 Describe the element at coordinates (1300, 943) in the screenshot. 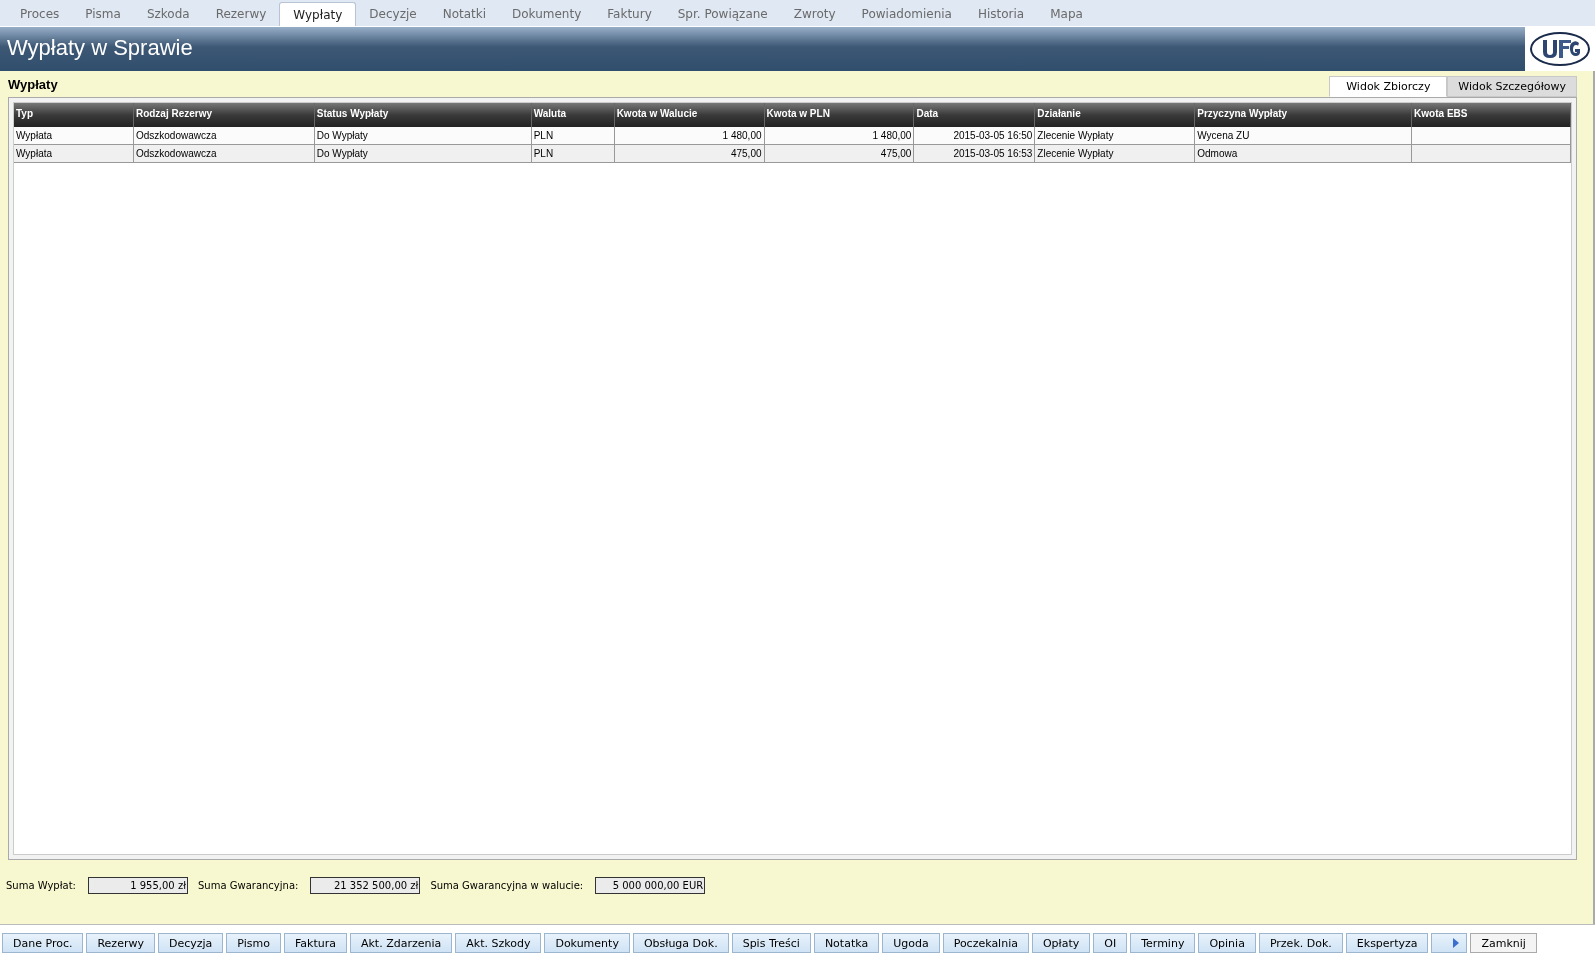

I see `action-button: Przek. Dok.` at that location.